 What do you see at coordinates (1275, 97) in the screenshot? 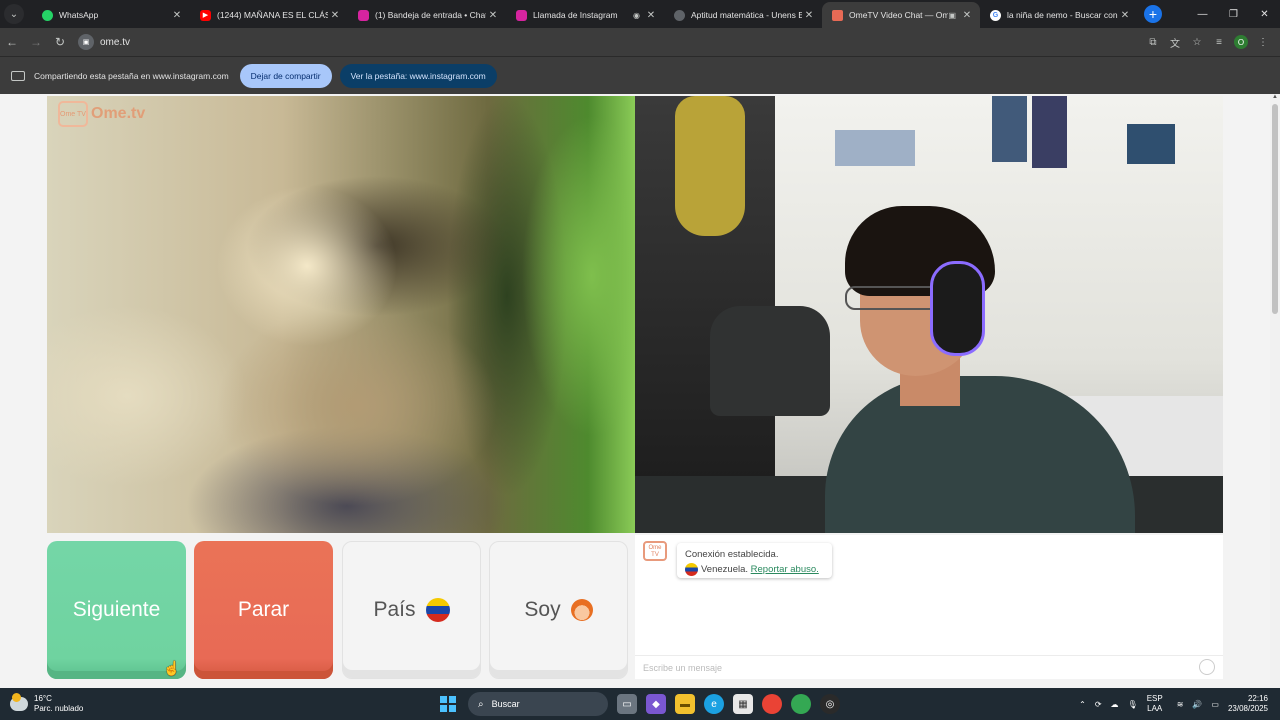
I see `scroll-up-icon: ▲` at bounding box center [1275, 97].